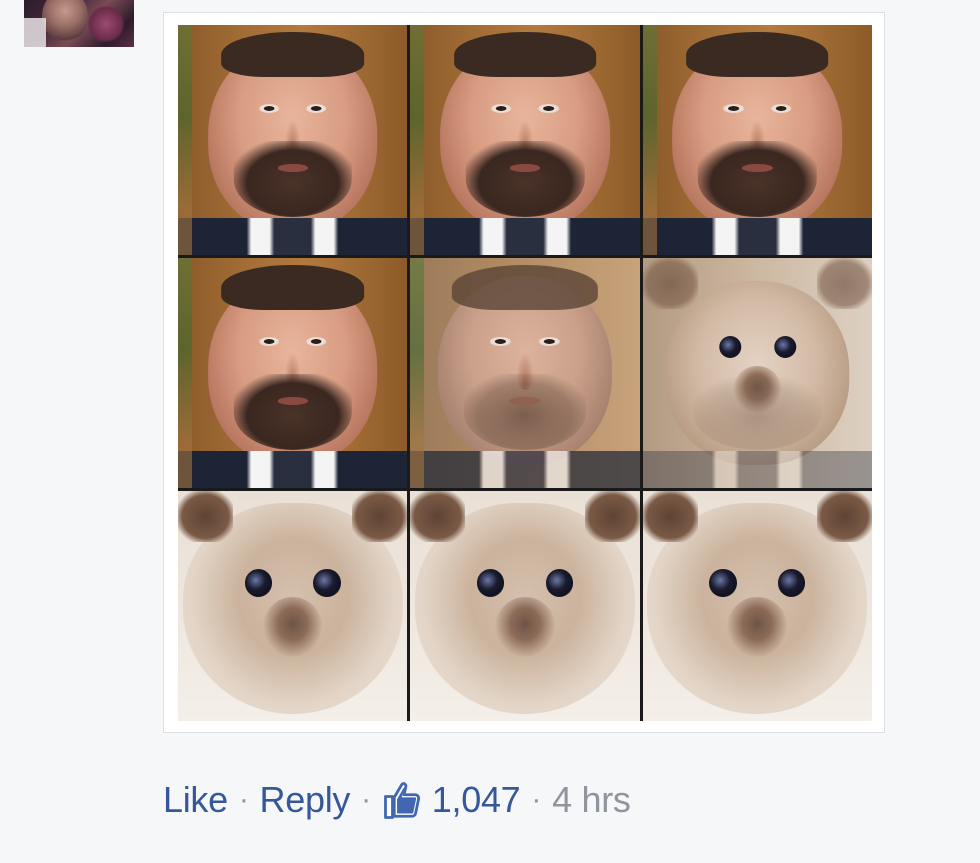 Image resolution: width=980 pixels, height=863 pixels. Describe the element at coordinates (305, 800) in the screenshot. I see `reply-link: Reply` at that location.